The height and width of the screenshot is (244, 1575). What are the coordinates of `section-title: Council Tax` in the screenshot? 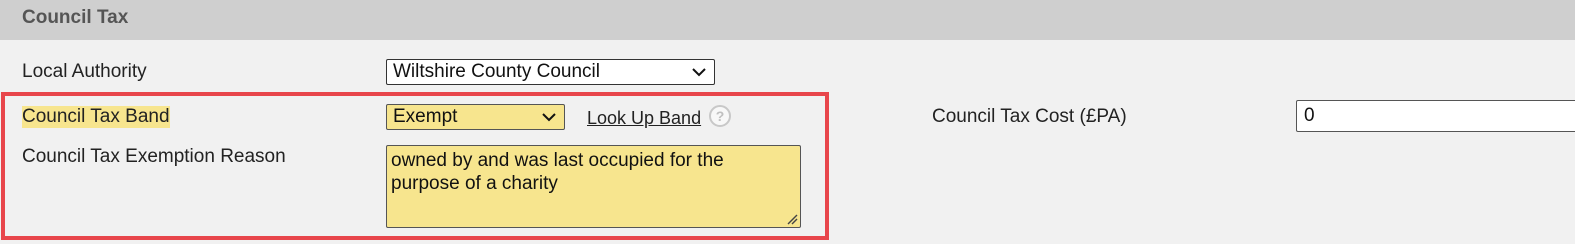 It's located at (75, 17).